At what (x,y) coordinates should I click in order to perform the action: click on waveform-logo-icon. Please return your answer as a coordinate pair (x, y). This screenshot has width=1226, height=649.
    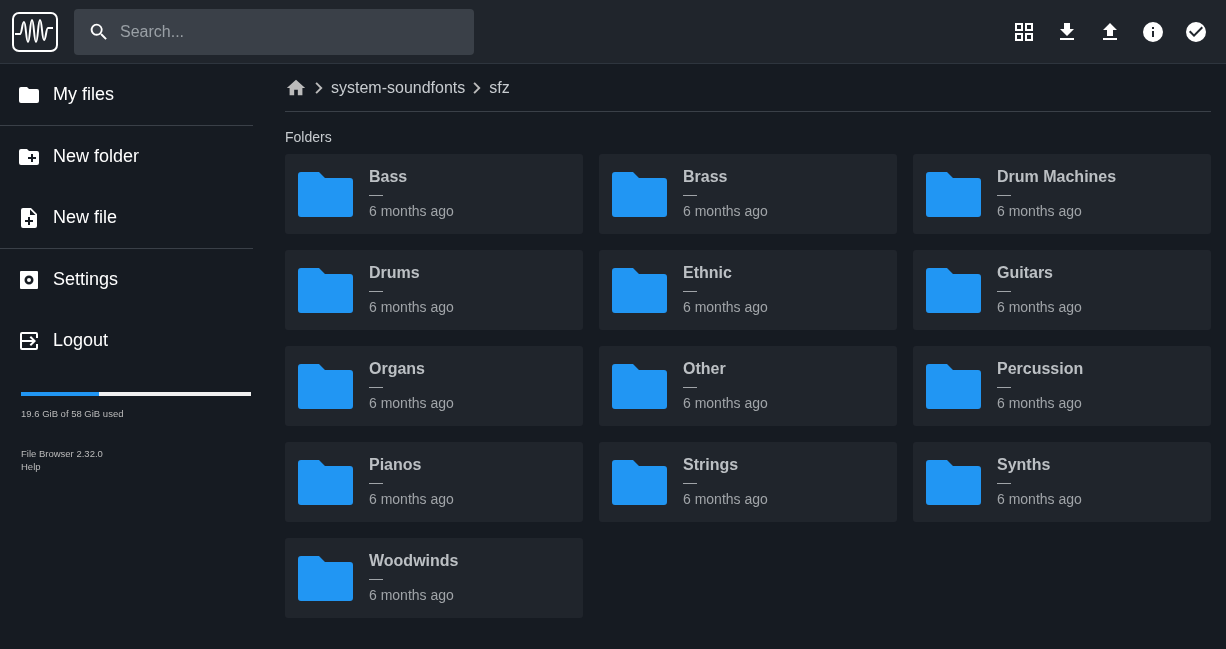
    Looking at the image, I should click on (35, 31).